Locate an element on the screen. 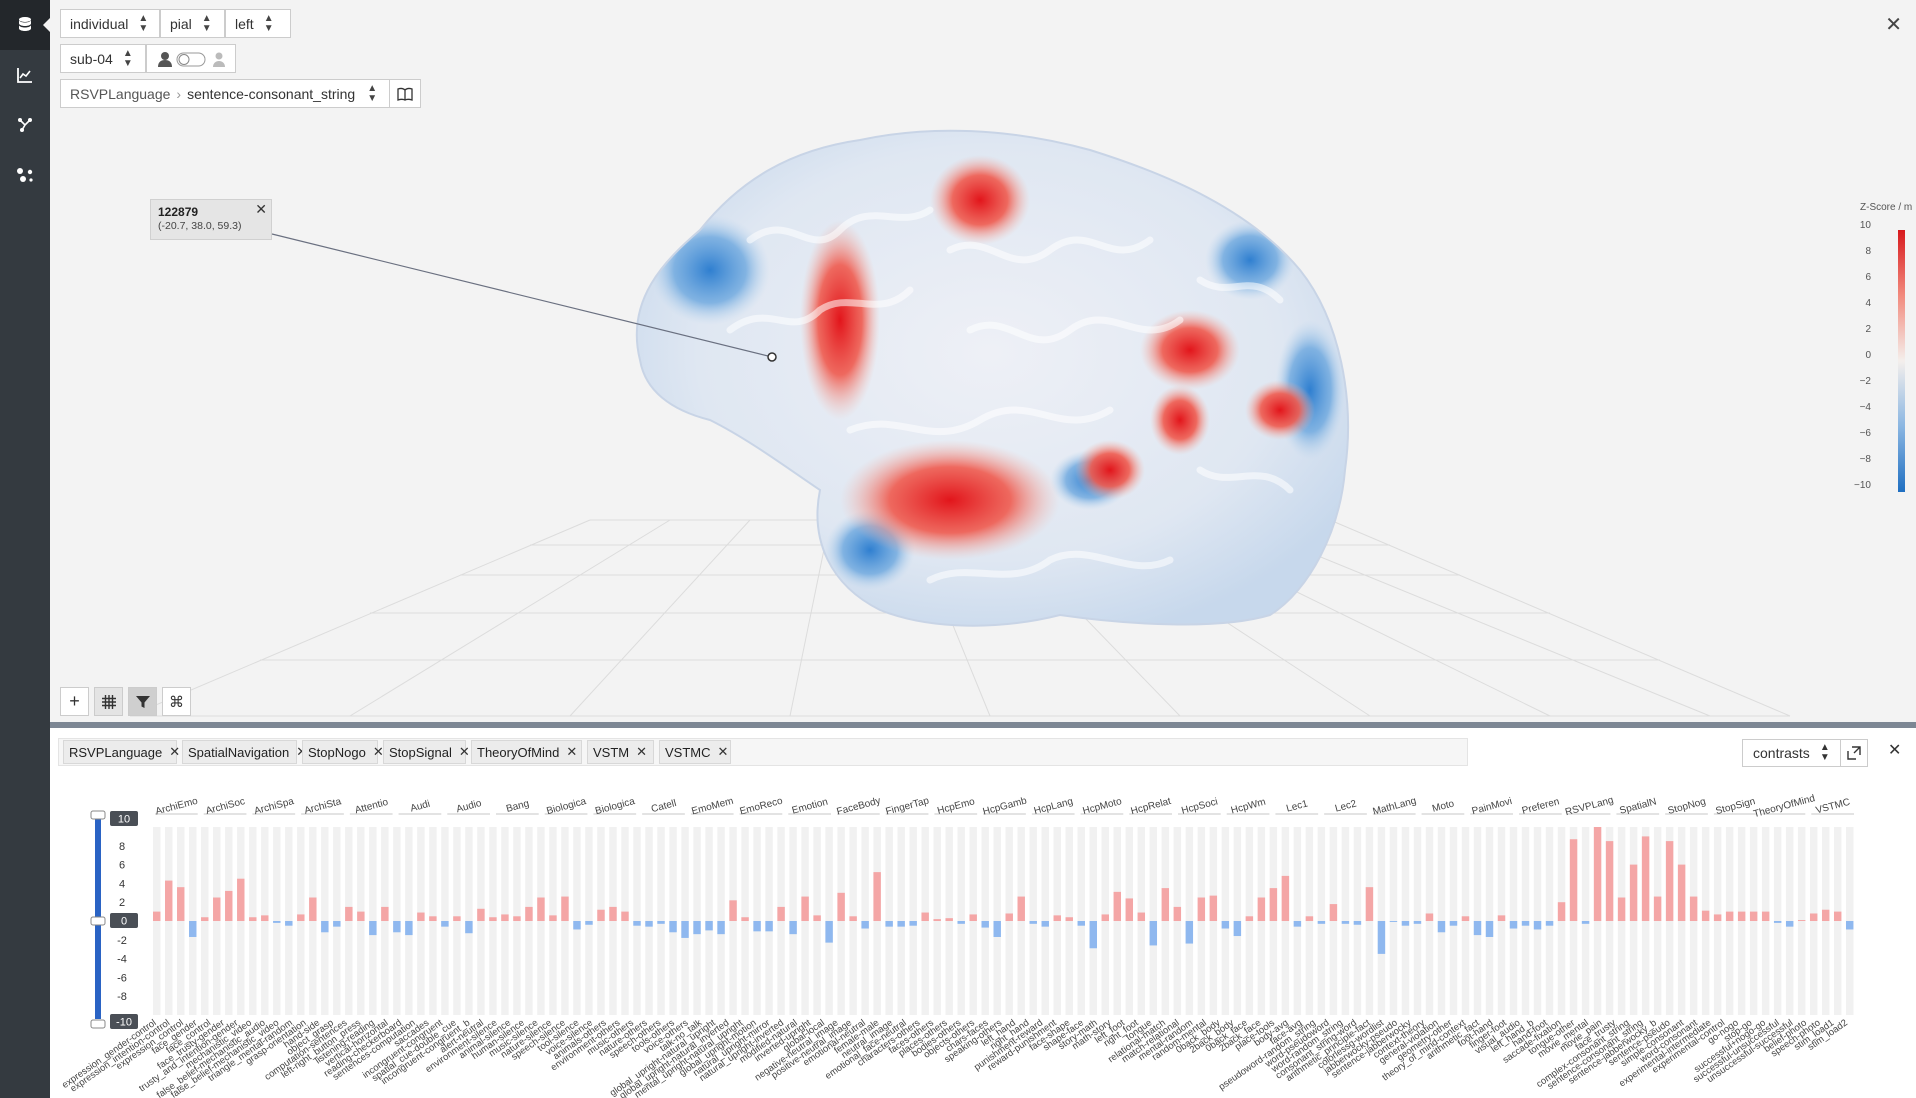 This screenshot has width=1916, height=1098. book-icon is located at coordinates (405, 93).